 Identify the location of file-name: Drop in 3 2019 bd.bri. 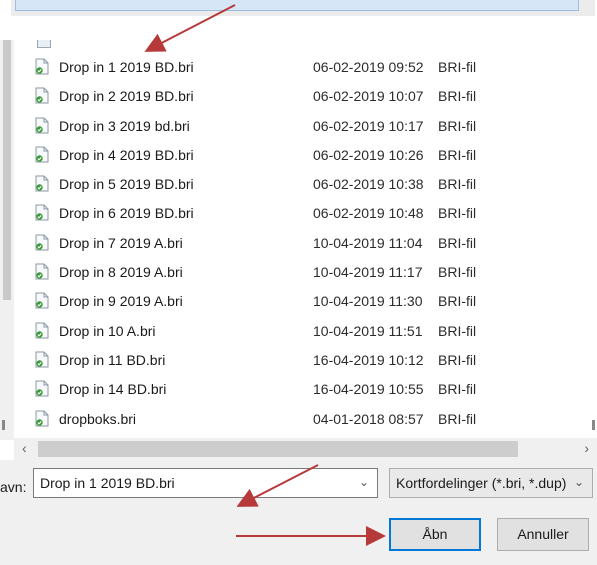
(124, 125).